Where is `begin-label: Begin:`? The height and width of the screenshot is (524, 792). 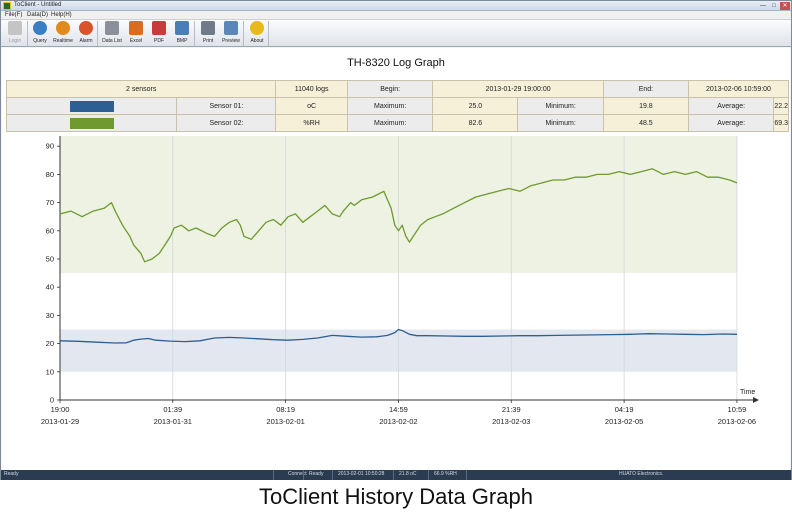 begin-label: Begin: is located at coordinates (390, 89).